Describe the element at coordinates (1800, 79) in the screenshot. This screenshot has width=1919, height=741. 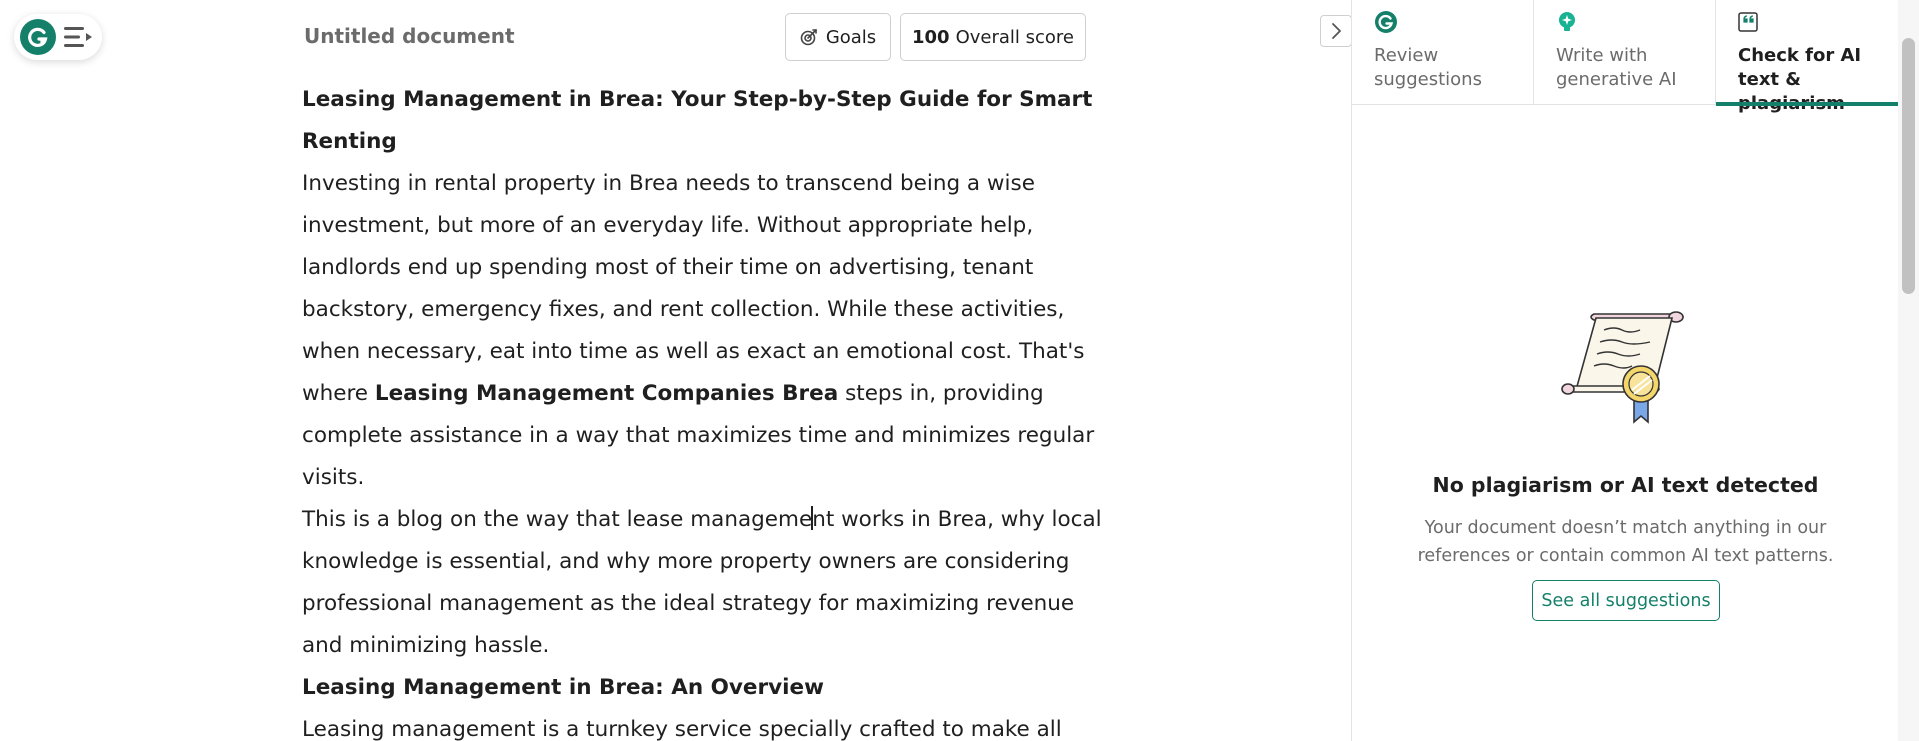
I see `tab-check-ai-plagiarism-label: Check for AI text & plagiarism` at that location.